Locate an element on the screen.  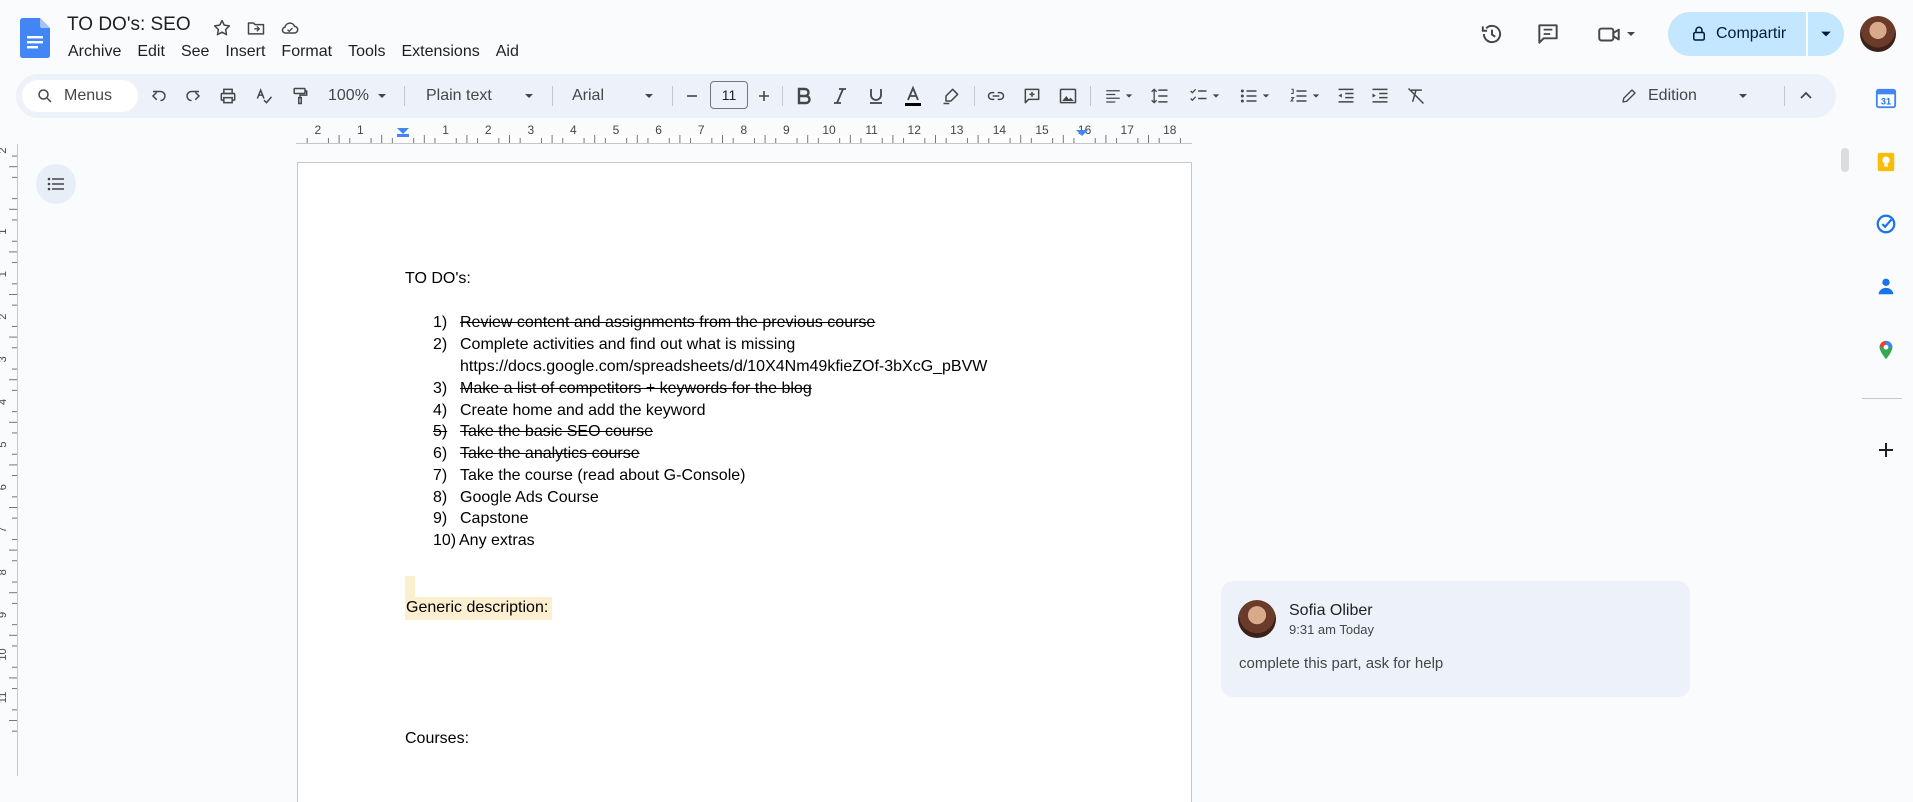
ruler-number: 10 is located at coordinates (829, 130).